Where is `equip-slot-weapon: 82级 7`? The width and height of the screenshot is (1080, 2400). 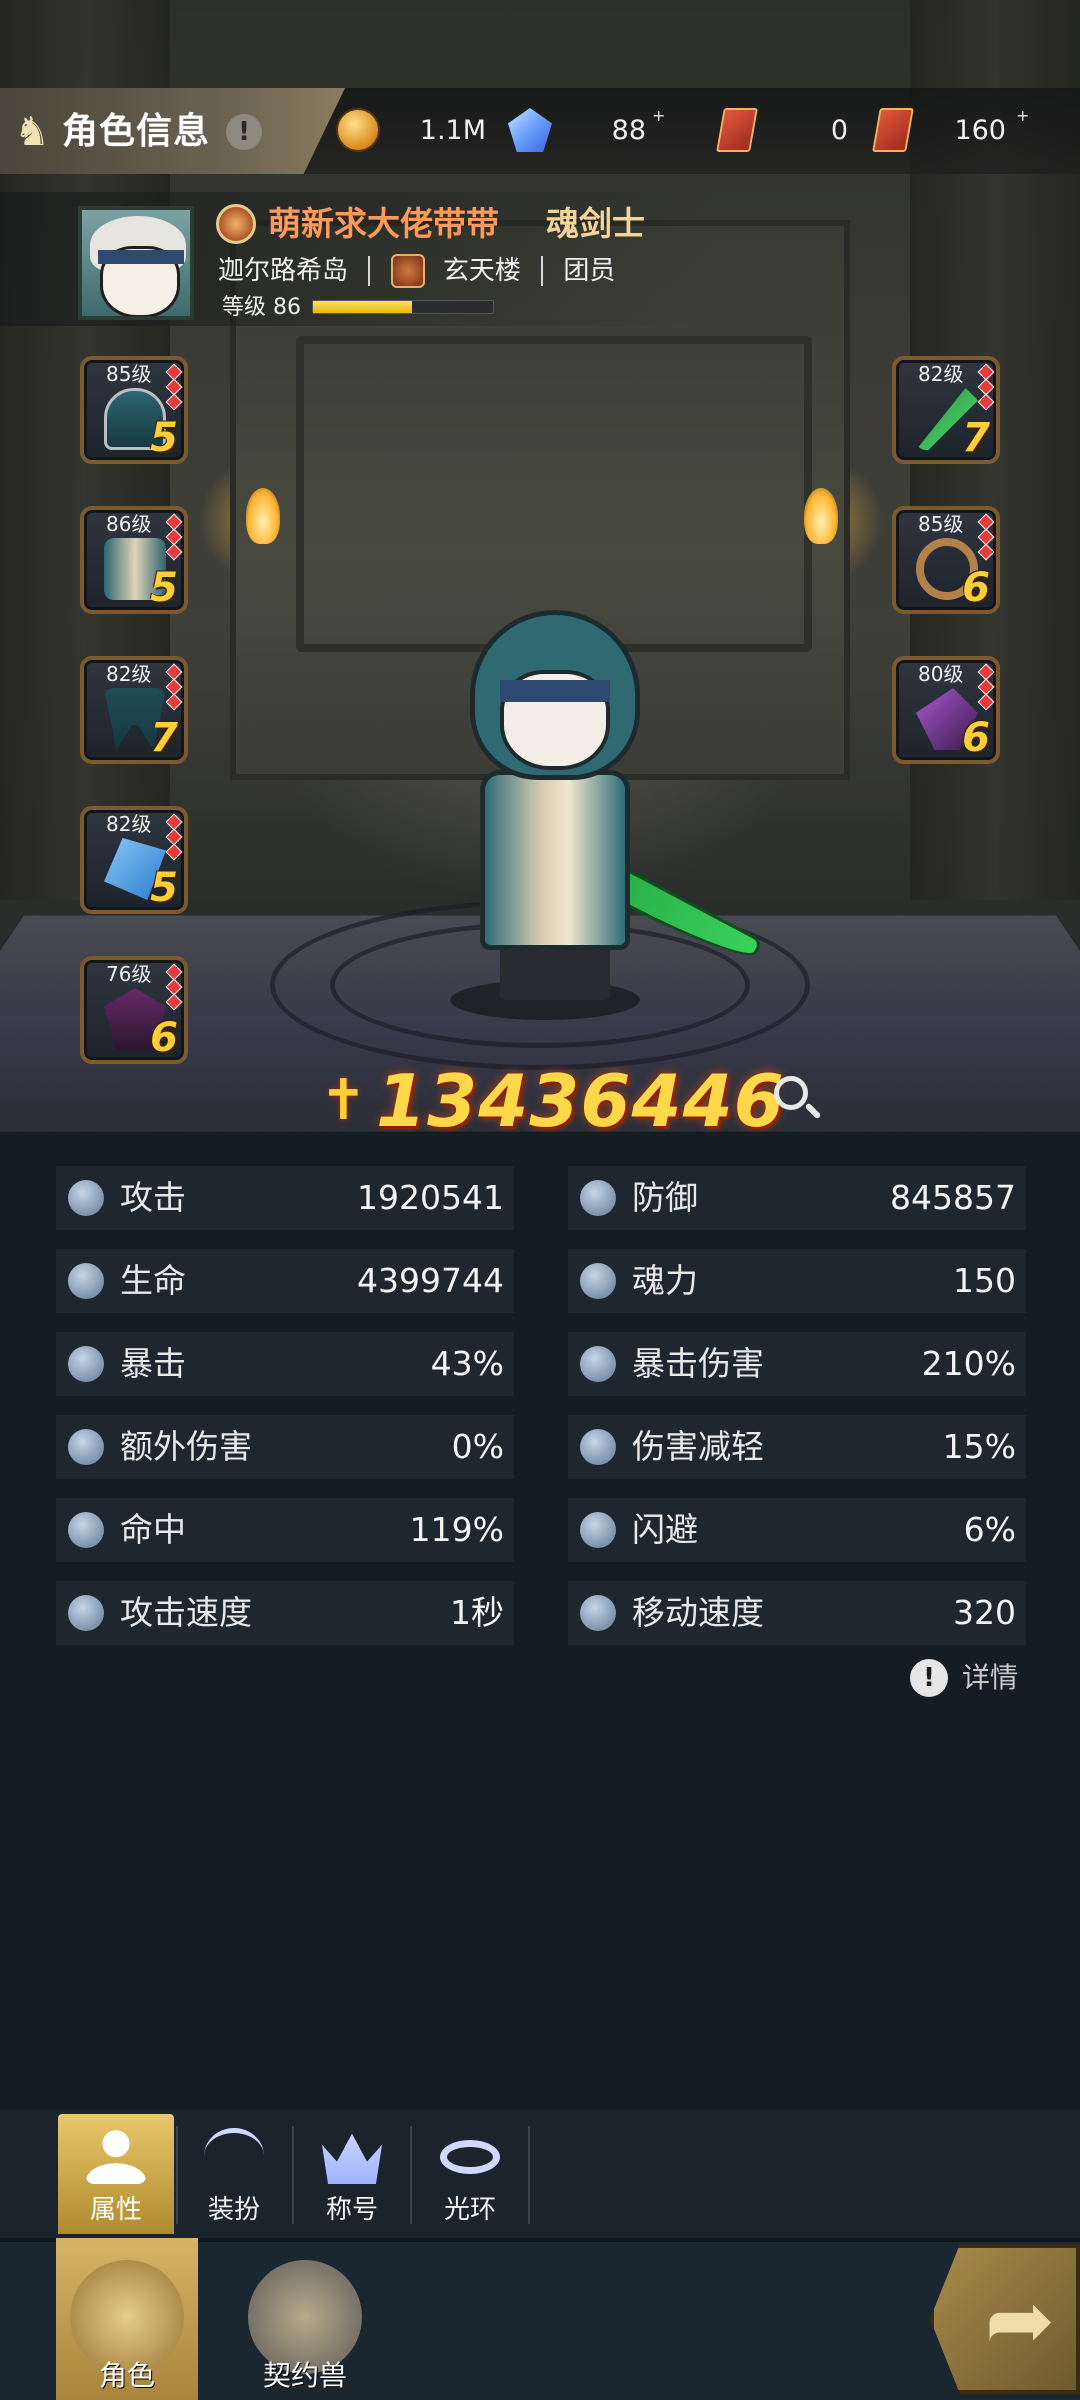 equip-slot-weapon: 82级 7 is located at coordinates (946, 410).